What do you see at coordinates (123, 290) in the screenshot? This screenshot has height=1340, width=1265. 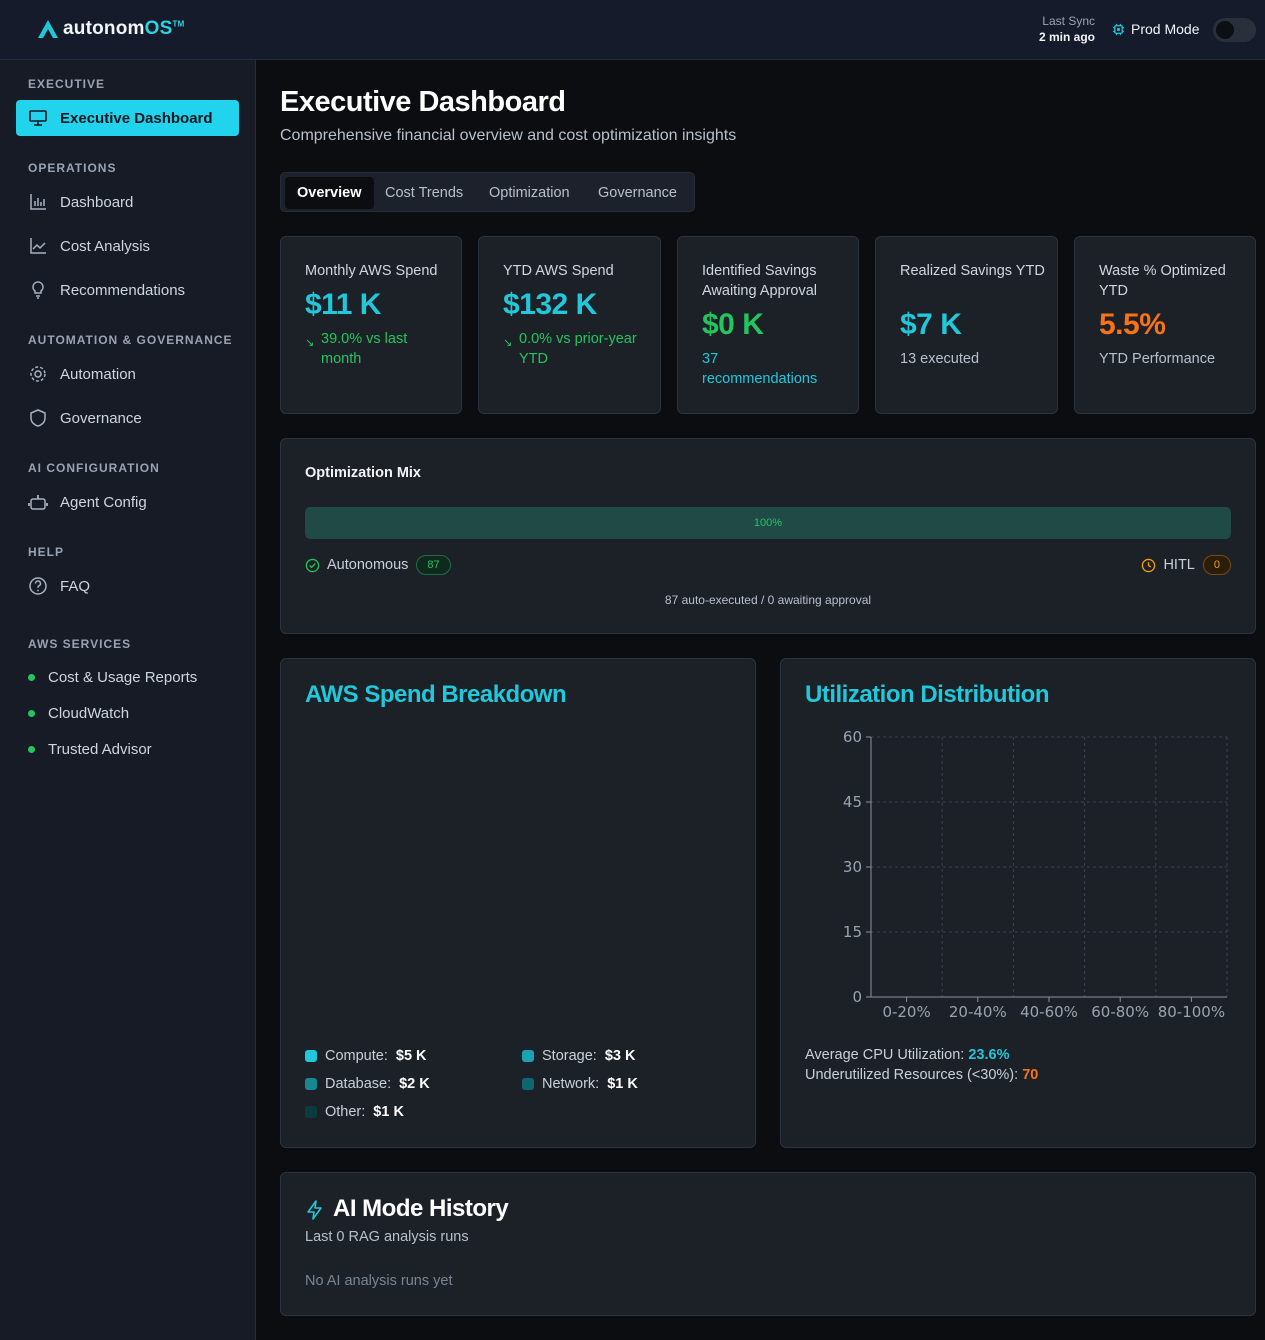 I see `sidebar-item-label: Recommendations` at bounding box center [123, 290].